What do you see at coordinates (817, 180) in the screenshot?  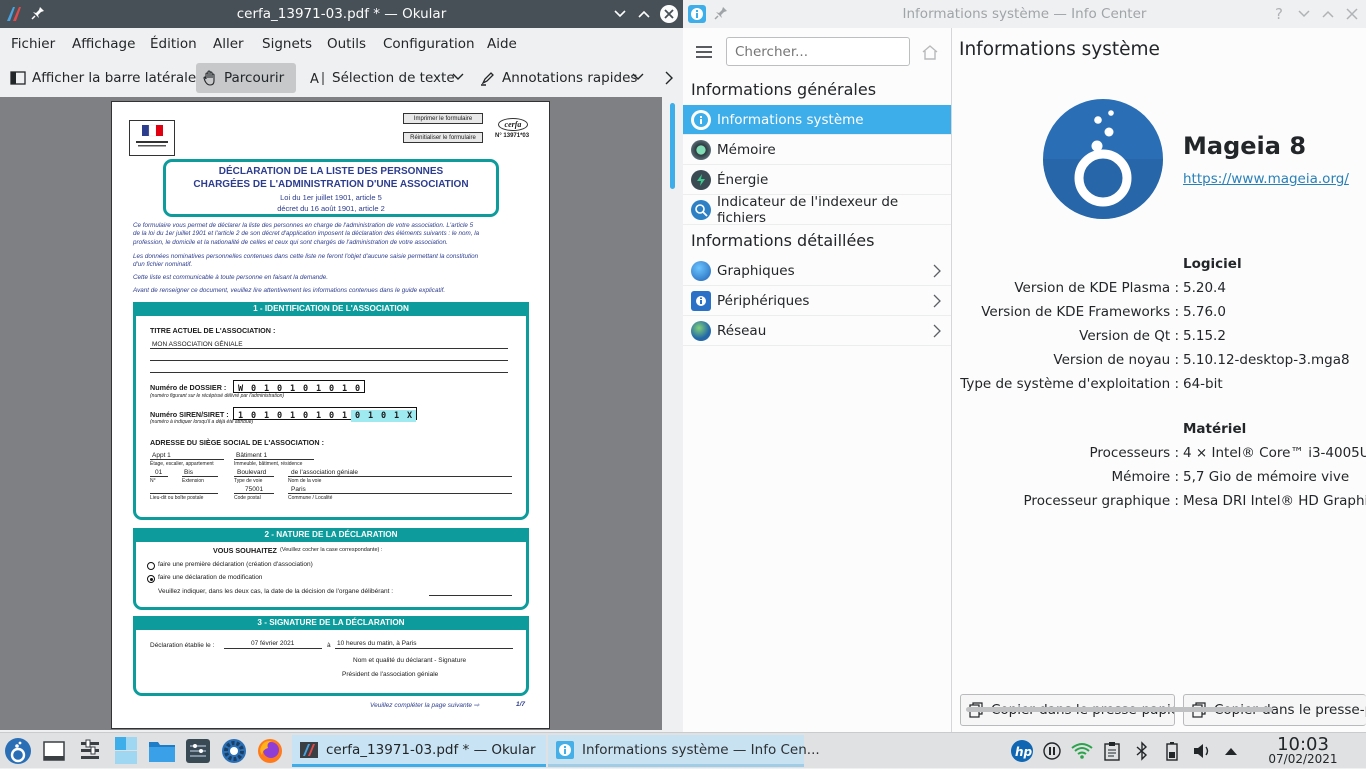 I see `sidebar-item-energy: Énergie` at bounding box center [817, 180].